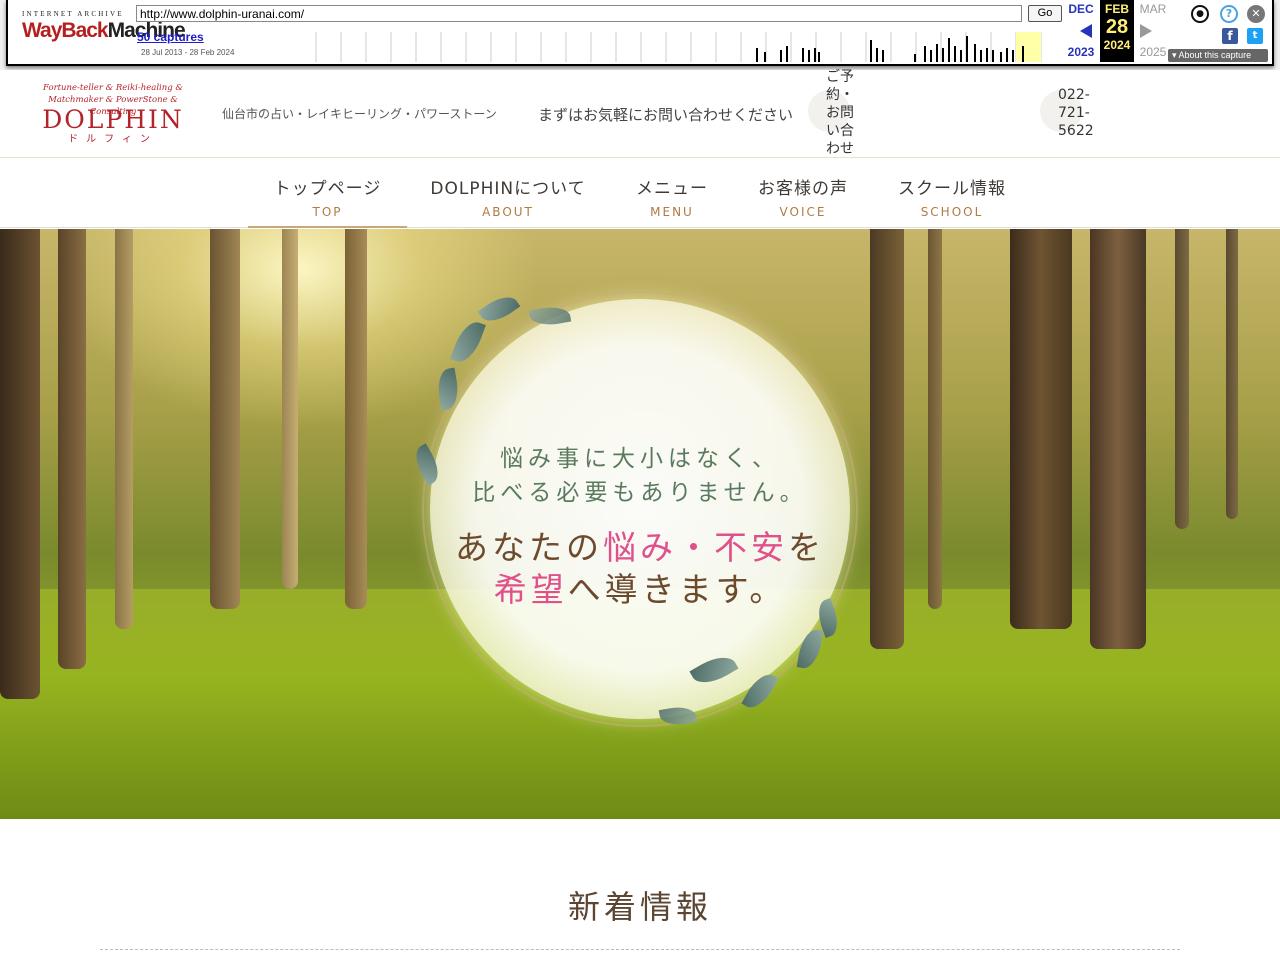 Image resolution: width=1280 pixels, height=960 pixels. What do you see at coordinates (1255, 36) in the screenshot?
I see `twitter-icon: t` at bounding box center [1255, 36].